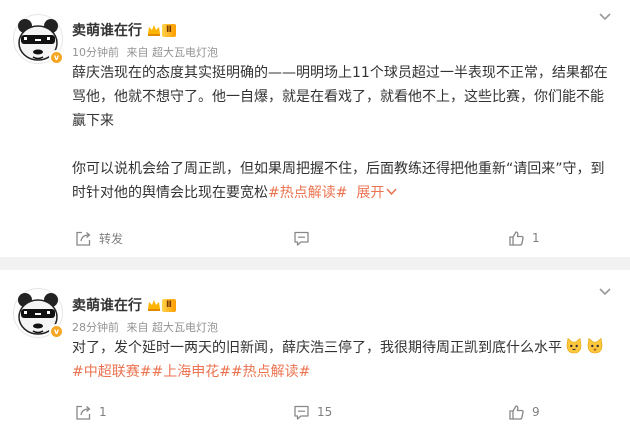 Image resolution: width=630 pixels, height=427 pixels. I want to click on post-time: 28分钟前, so click(95, 327).